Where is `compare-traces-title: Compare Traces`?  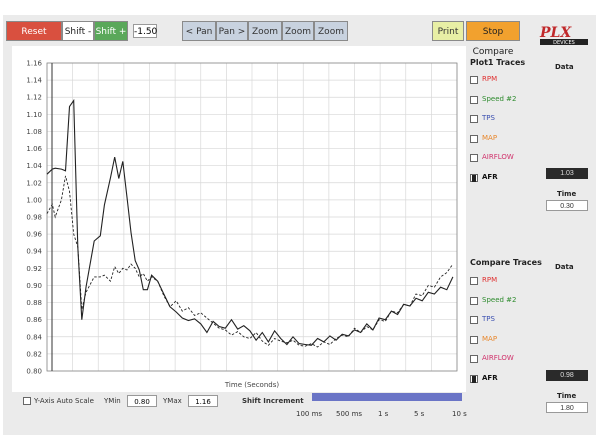
compare-traces-title: Compare Traces is located at coordinates (506, 262).